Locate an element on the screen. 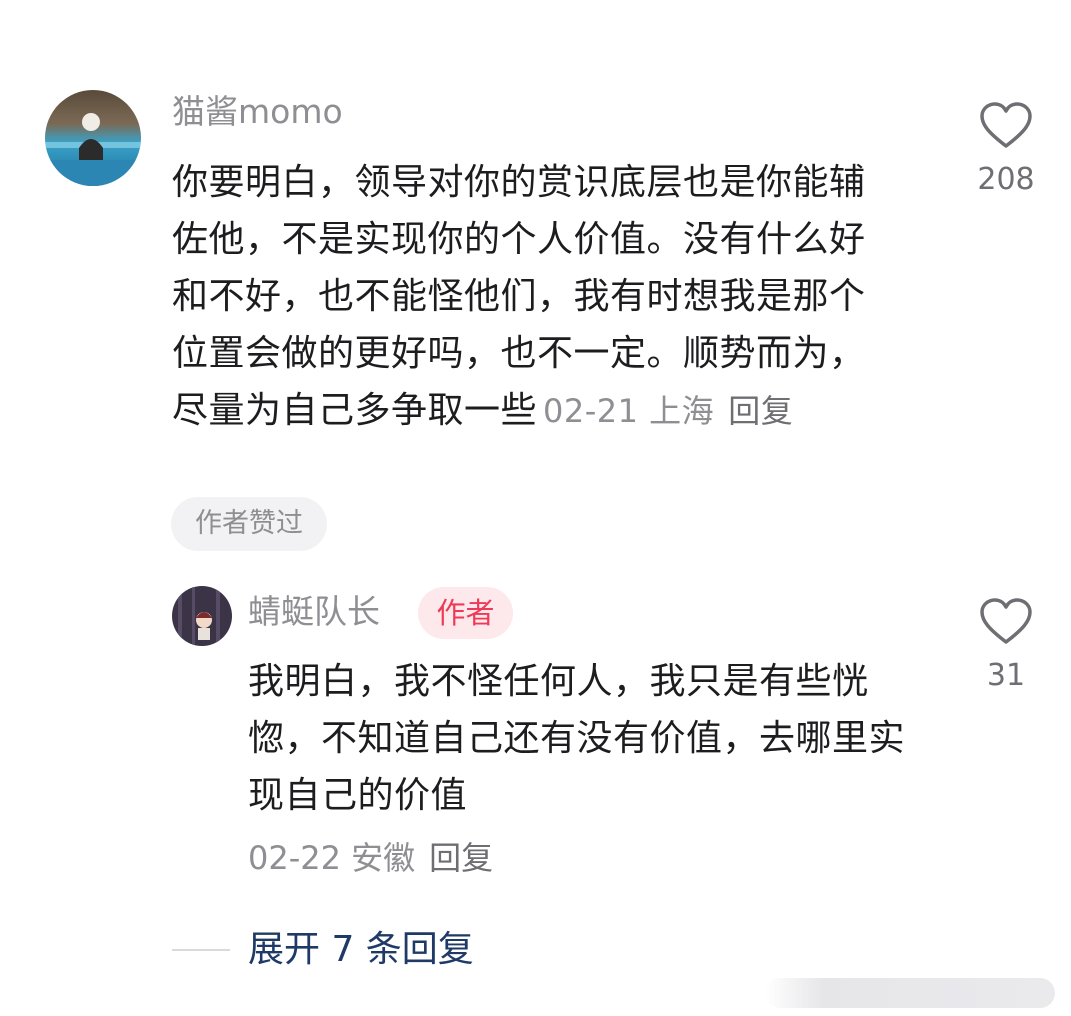  comment-username: 猫酱momo is located at coordinates (257, 112).